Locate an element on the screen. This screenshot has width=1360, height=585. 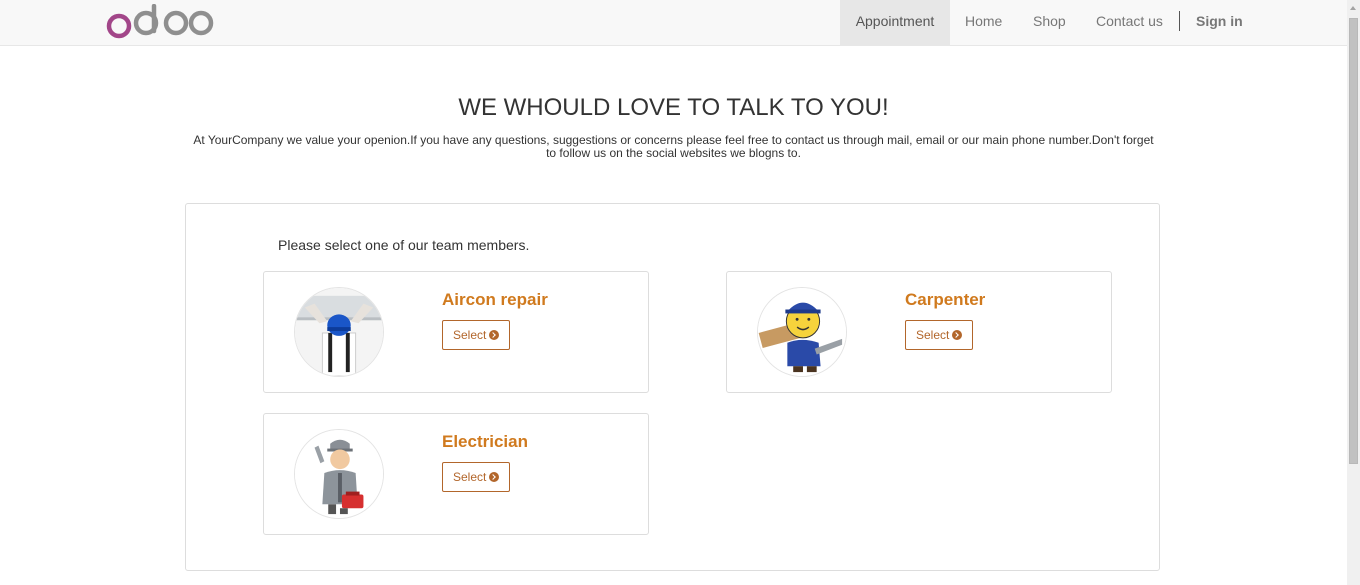
nav-item-appointment: Appointment is located at coordinates (895, 22).